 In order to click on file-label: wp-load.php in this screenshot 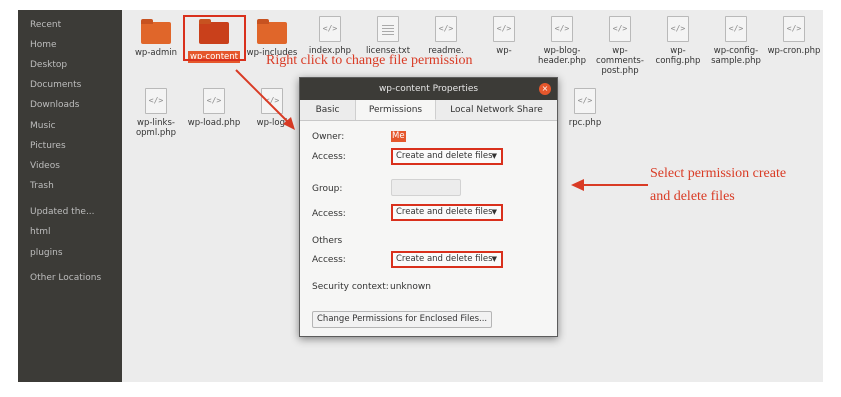, I will do `click(214, 123)`.